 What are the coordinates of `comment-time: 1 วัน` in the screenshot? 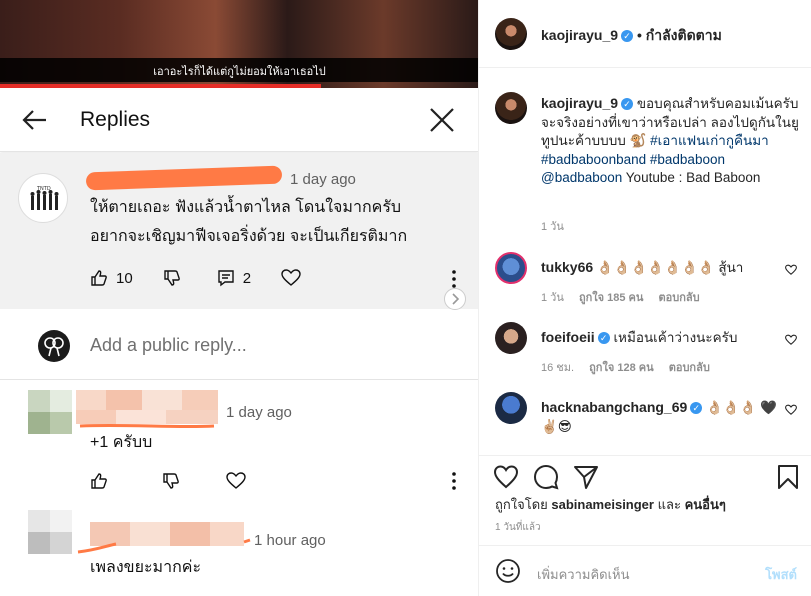 It's located at (552, 298).